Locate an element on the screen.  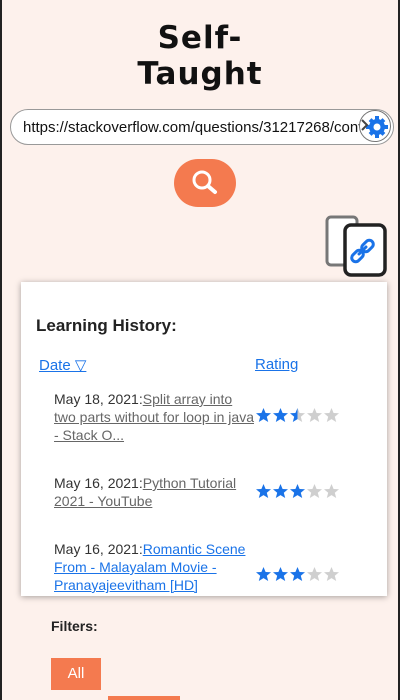
url-bar is located at coordinates (202, 127).